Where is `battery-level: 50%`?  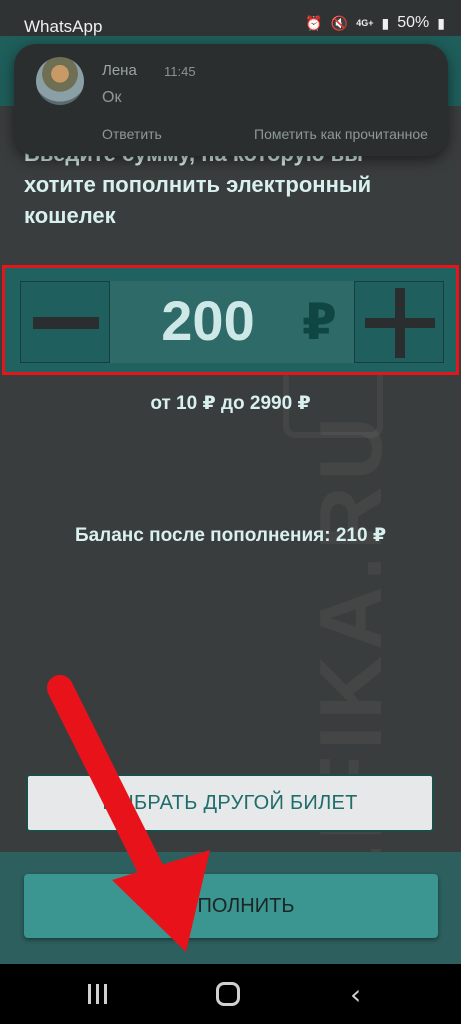 battery-level: 50% is located at coordinates (413, 22).